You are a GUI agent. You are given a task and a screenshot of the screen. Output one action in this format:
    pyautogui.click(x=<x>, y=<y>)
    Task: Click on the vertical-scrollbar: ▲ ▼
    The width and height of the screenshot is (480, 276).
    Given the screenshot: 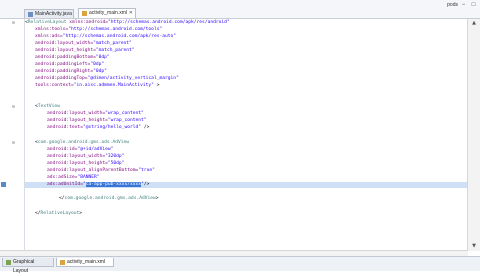 What is the action you would take?
    pyautogui.click(x=473, y=135)
    